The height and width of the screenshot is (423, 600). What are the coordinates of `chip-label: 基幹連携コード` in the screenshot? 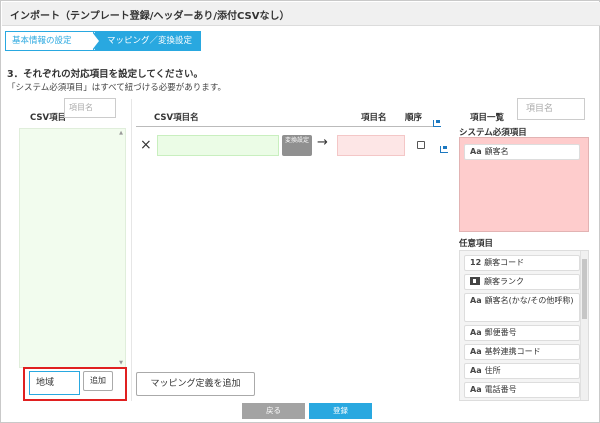 It's located at (512, 351).